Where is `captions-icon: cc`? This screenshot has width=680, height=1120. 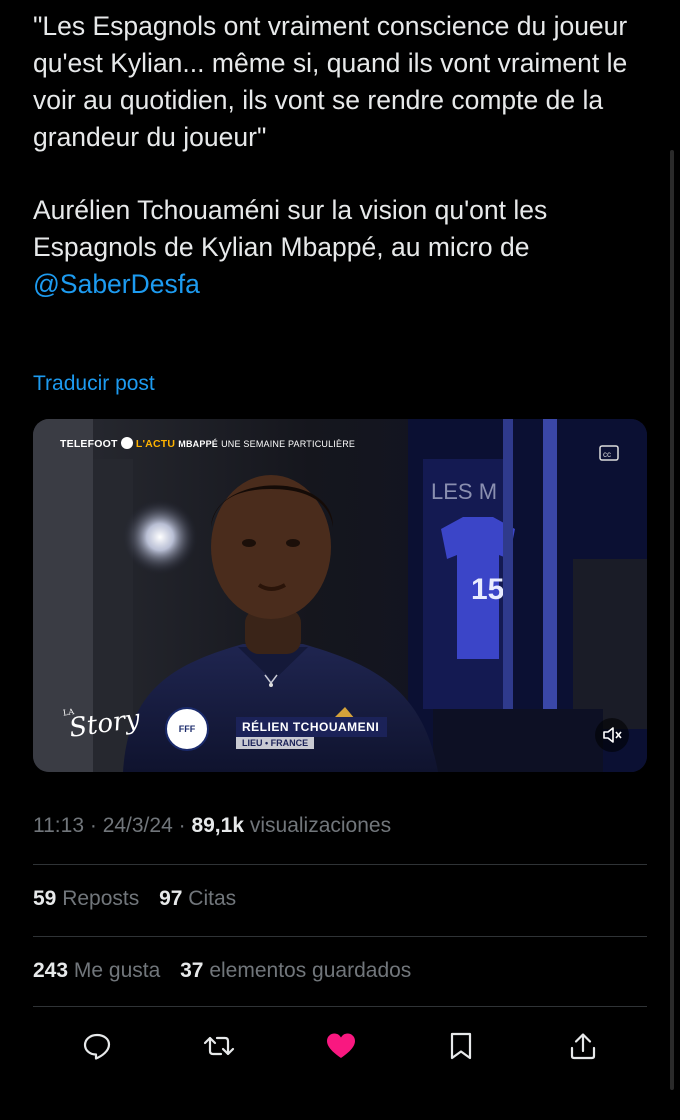
captions-icon: cc is located at coordinates (610, 454).